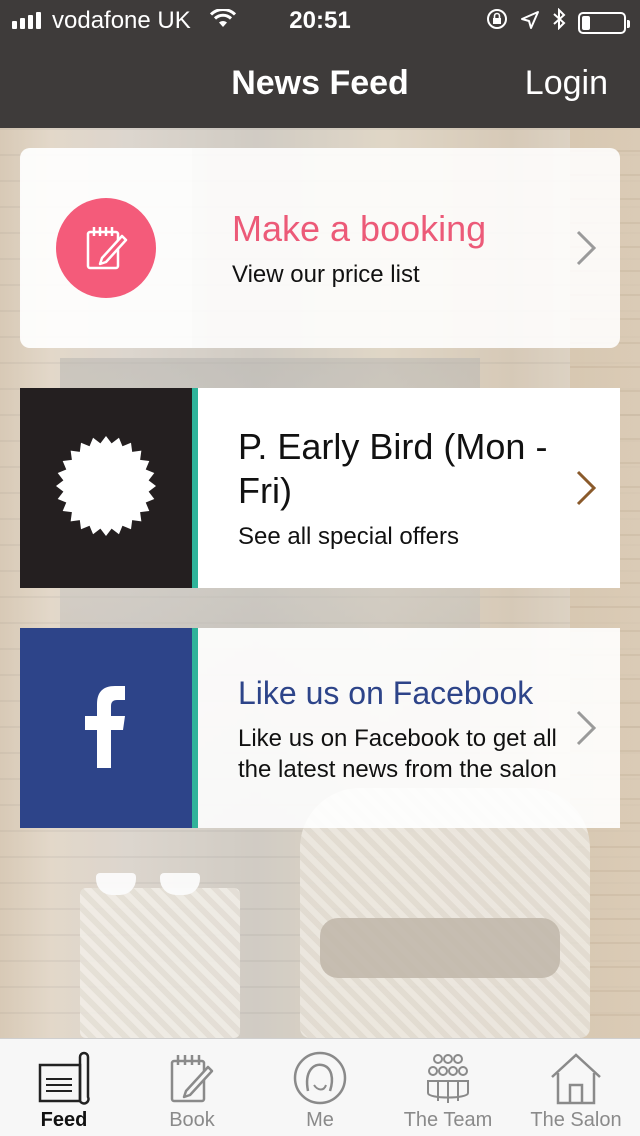 Image resolution: width=640 pixels, height=1136 pixels. Describe the element at coordinates (586, 22) in the screenshot. I see `battery-level` at that location.